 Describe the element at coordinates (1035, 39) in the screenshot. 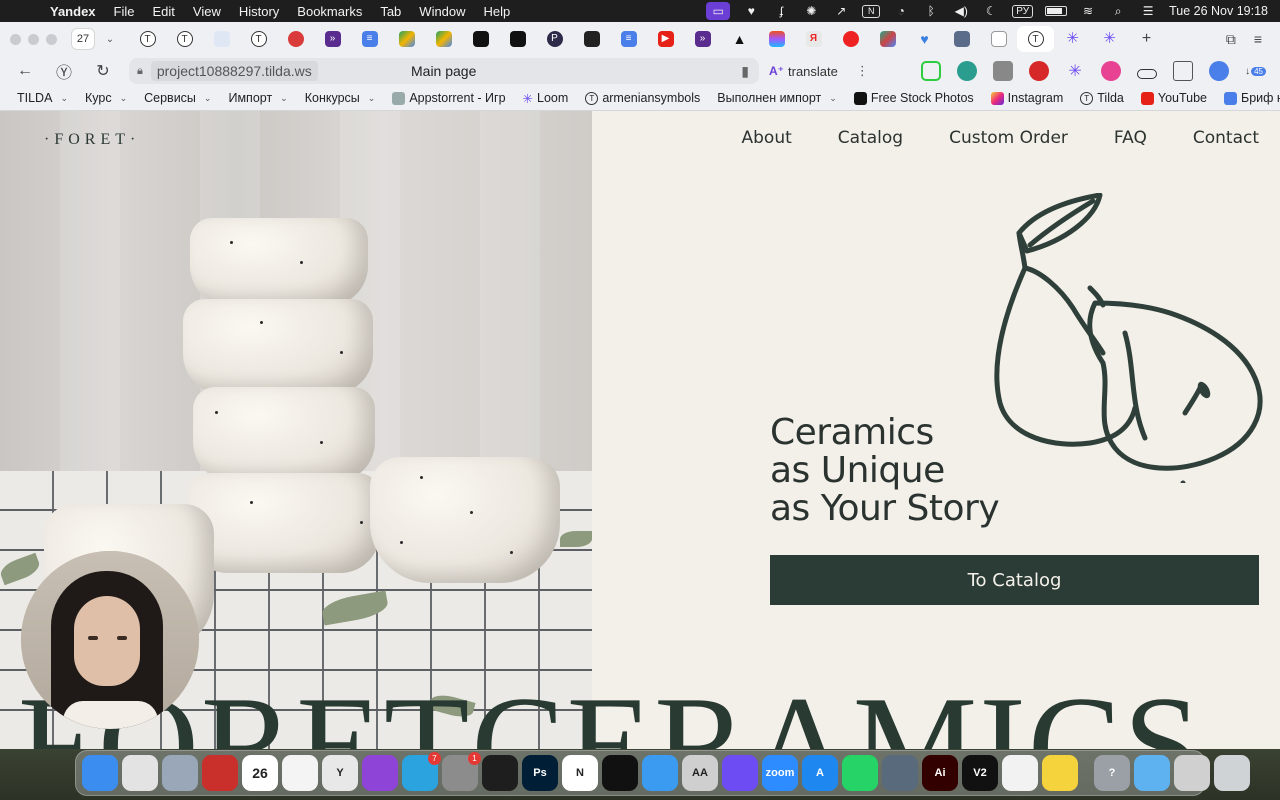

I see `tab-active-tilda: T` at that location.